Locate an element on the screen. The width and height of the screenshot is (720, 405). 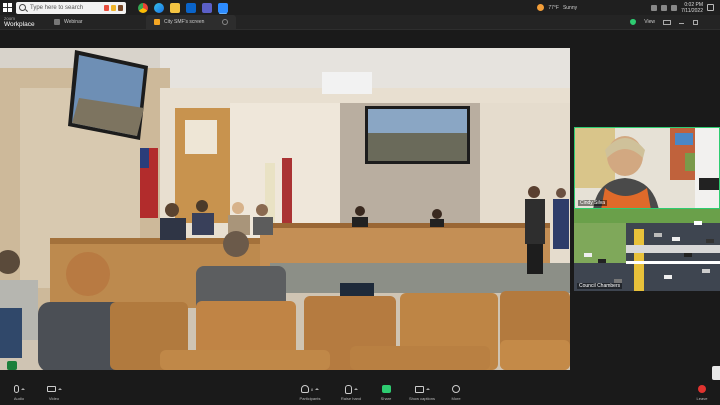
audio-options-caret-icon is located at coordinates (22, 389).